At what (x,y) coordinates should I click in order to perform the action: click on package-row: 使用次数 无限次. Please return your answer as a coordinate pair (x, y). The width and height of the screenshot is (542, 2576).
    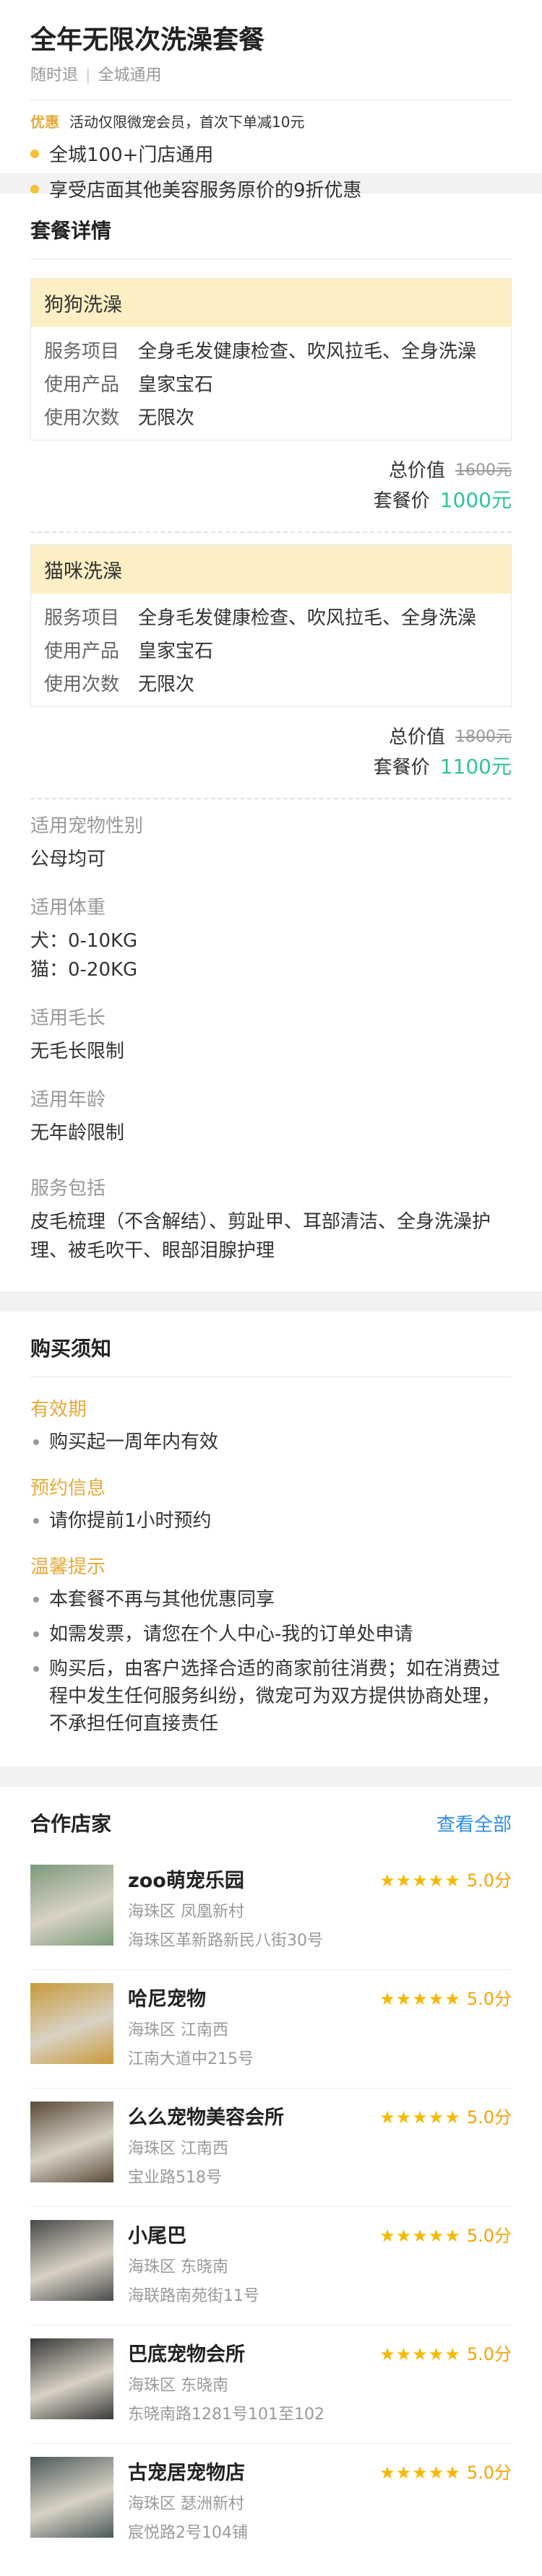
    Looking at the image, I should click on (271, 682).